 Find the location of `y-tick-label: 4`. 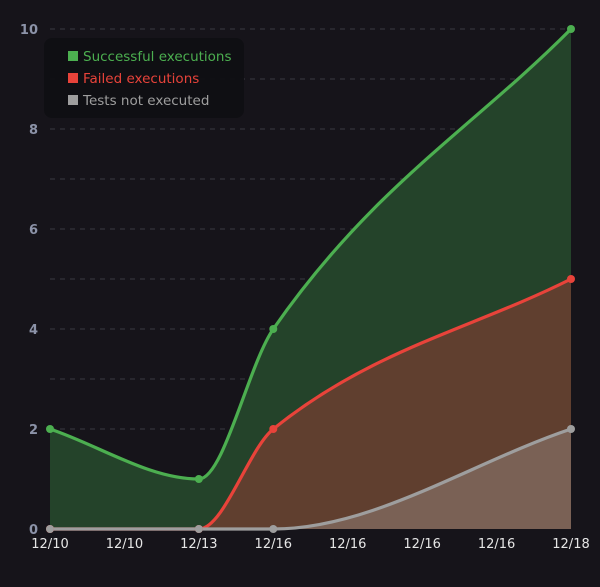

y-tick-label: 4 is located at coordinates (33, 330).